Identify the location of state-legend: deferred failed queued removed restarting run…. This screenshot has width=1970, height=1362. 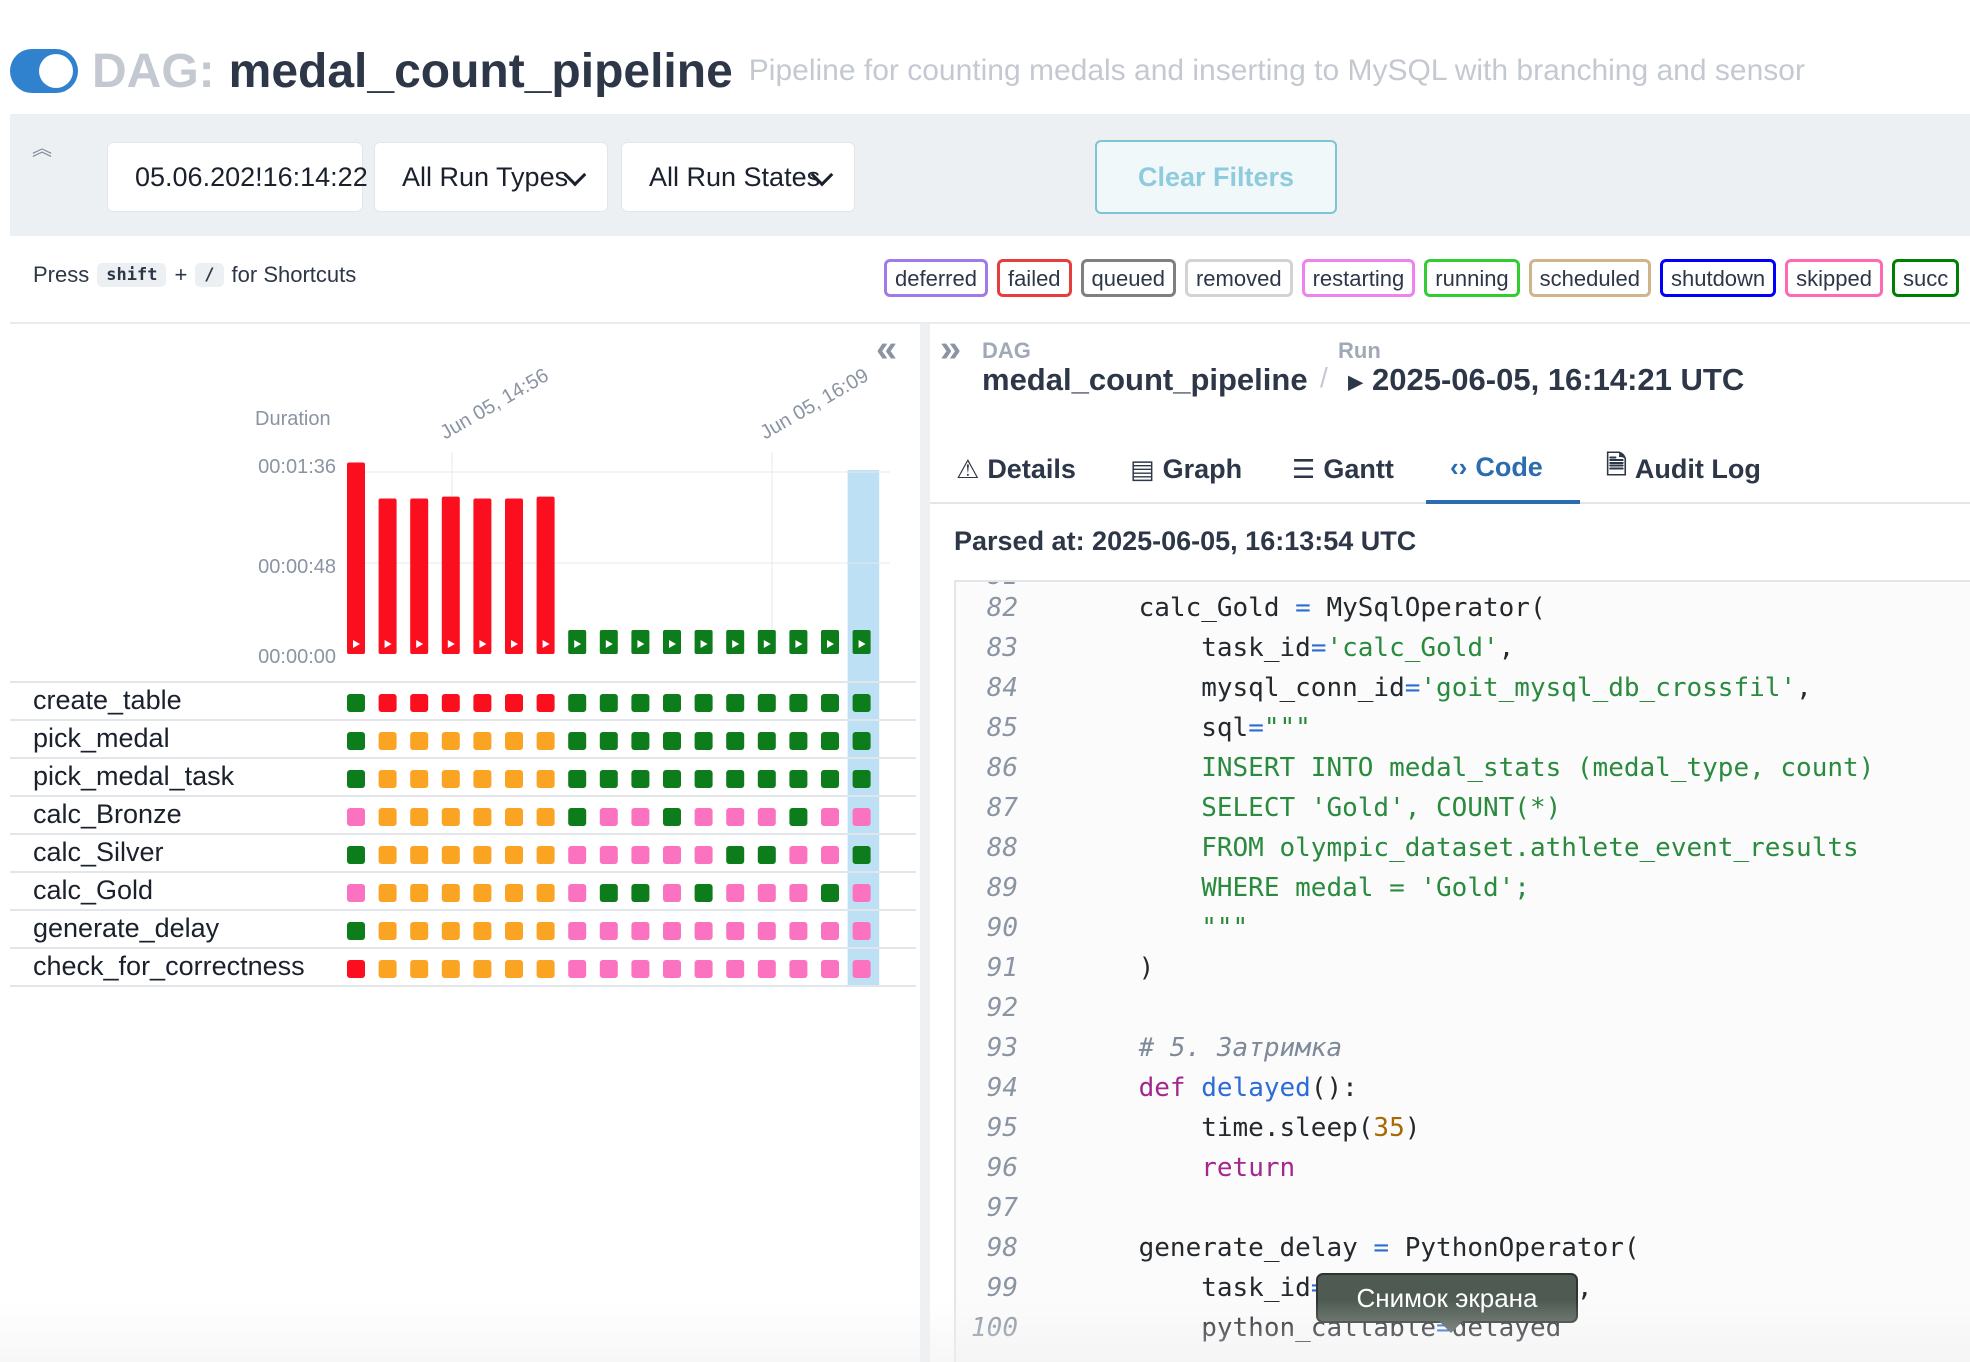
(1427, 279).